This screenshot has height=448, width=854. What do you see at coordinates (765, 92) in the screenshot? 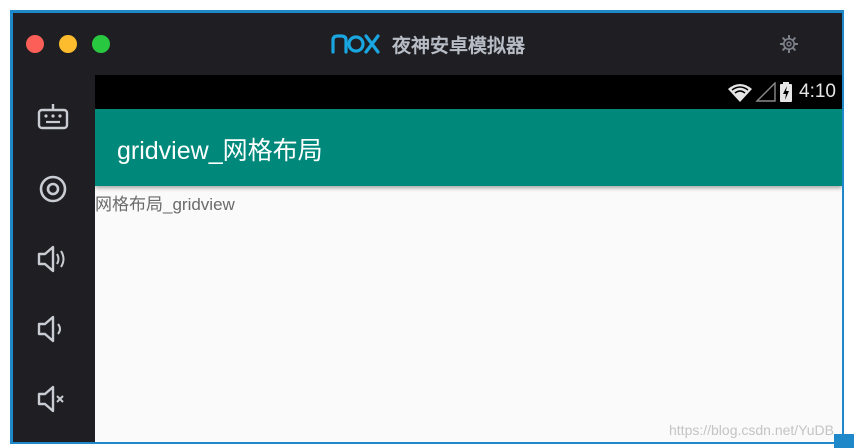
I see `signal-icon` at bounding box center [765, 92].